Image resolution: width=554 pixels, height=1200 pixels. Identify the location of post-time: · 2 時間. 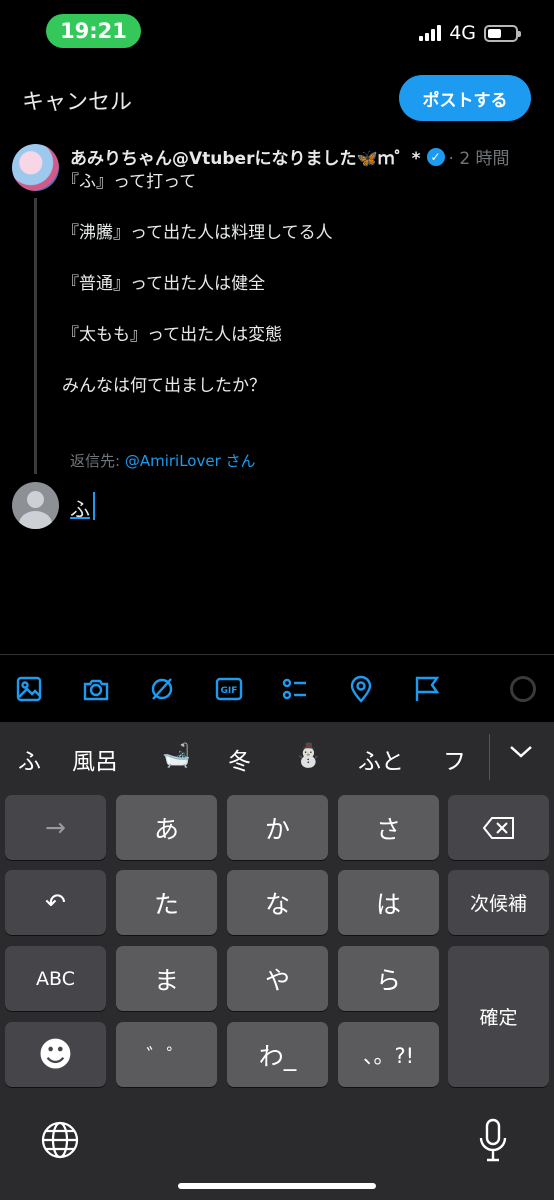
(479, 159).